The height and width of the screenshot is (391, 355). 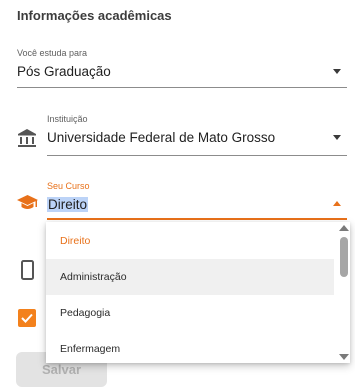 What do you see at coordinates (27, 270) in the screenshot?
I see `smartphone-icon` at bounding box center [27, 270].